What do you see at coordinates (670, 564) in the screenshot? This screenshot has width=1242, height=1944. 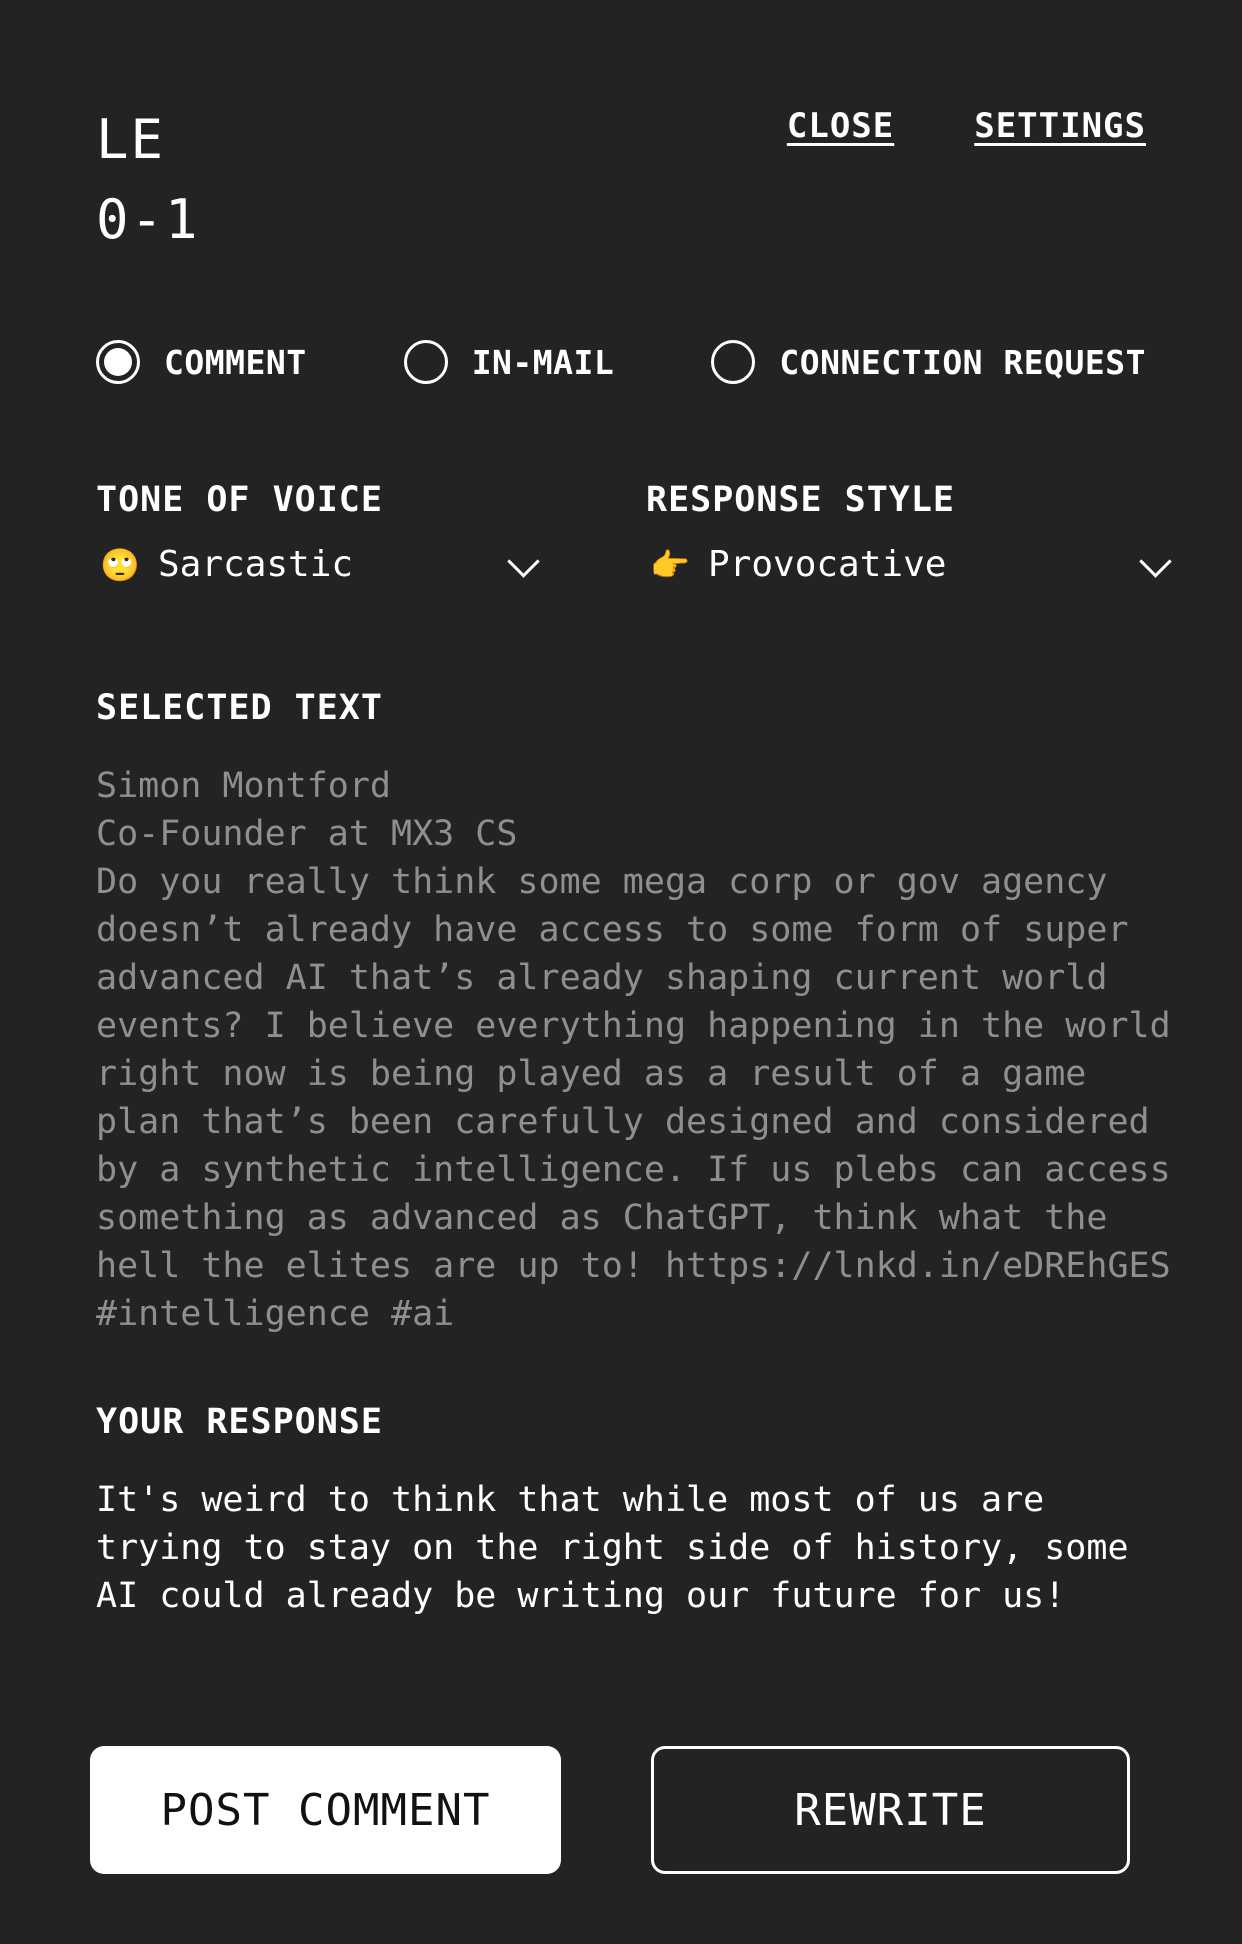 I see `pointing-hand-emoji-icon: 👉` at bounding box center [670, 564].